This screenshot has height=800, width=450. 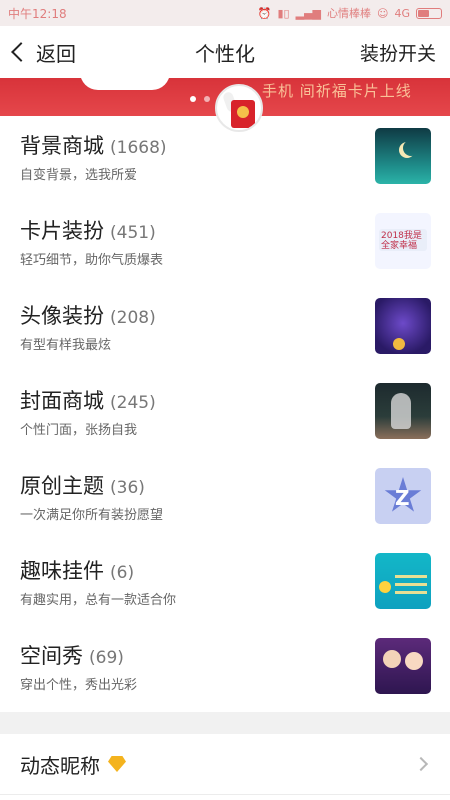 What do you see at coordinates (133, 233) in the screenshot?
I see `item-count: (451)` at bounding box center [133, 233].